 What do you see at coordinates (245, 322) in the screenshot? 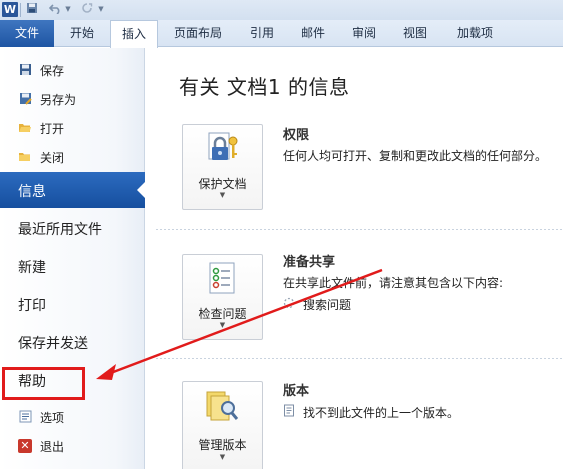
I see `arrow-shaft` at bounding box center [245, 322].